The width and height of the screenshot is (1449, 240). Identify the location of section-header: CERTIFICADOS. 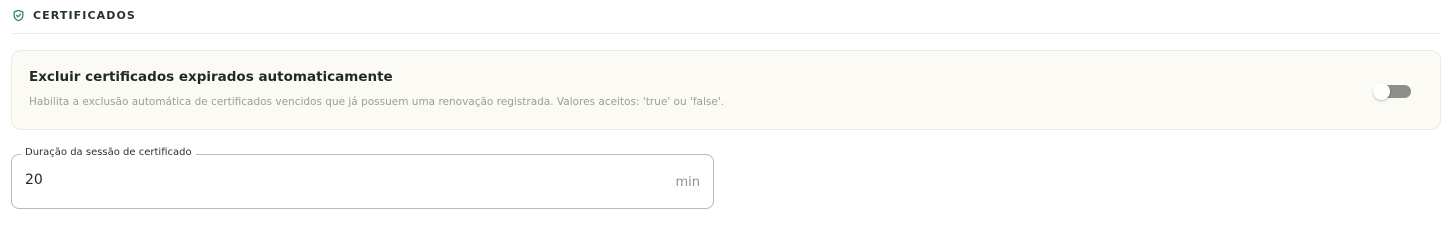
(74, 15).